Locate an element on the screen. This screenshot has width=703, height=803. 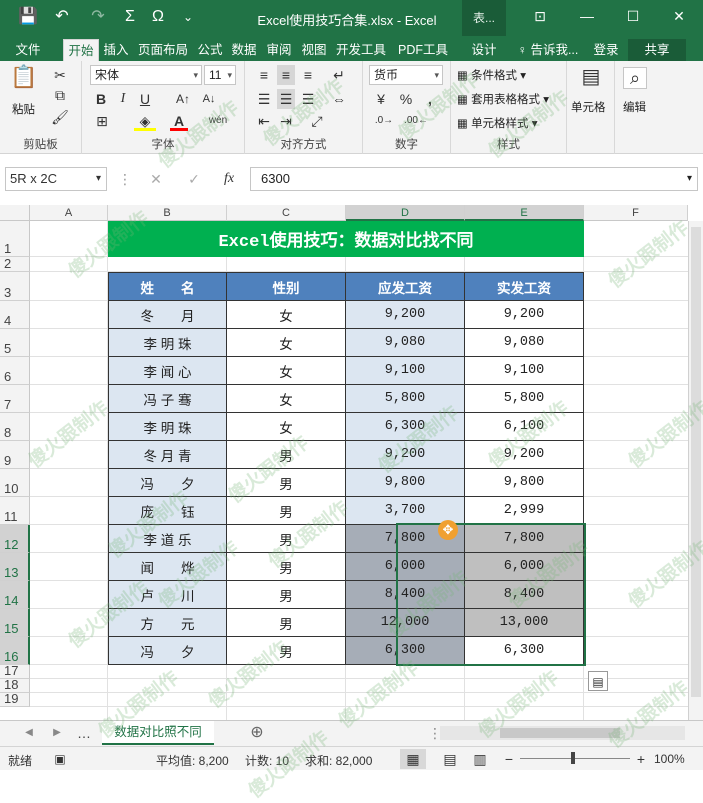
table-cell: 李 道 乐 is located at coordinates (167, 539).